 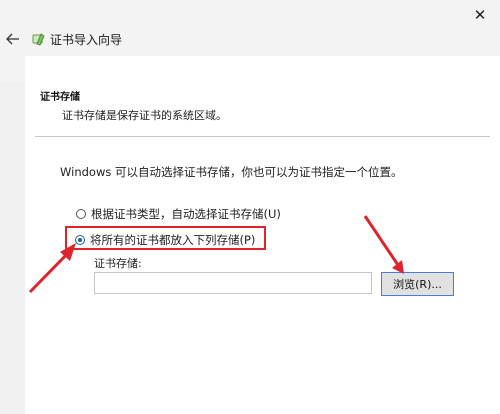 I want to click on back-button, so click(x=13, y=39).